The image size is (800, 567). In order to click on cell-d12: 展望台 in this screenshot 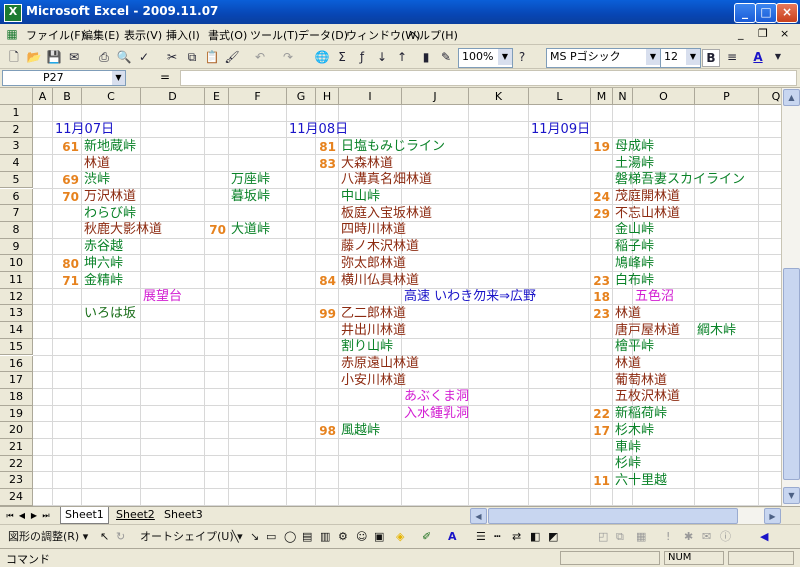, I will do `click(162, 297)`.